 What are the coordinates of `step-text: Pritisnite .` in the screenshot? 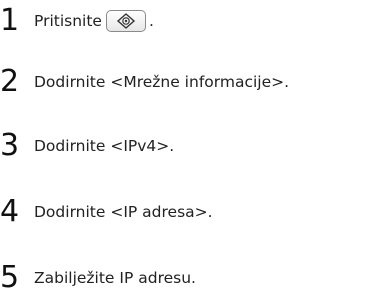 It's located at (94, 21).